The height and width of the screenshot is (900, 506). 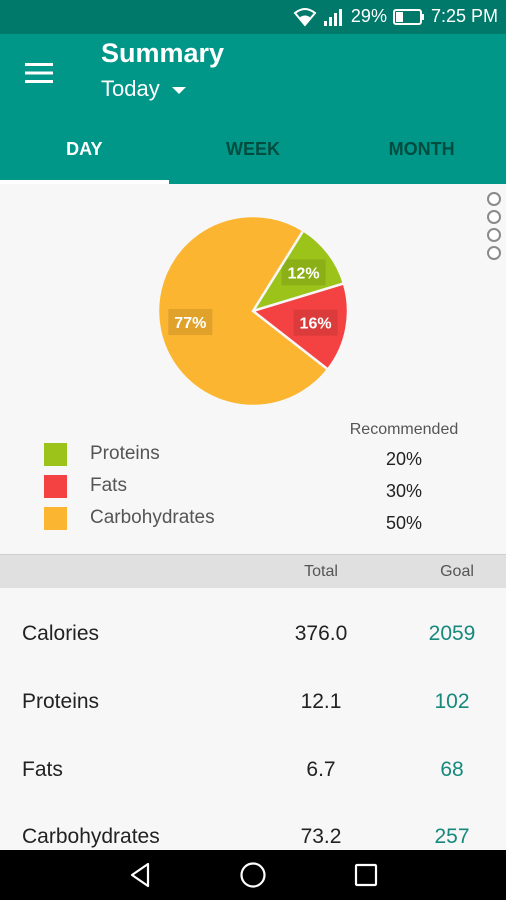 What do you see at coordinates (452, 769) in the screenshot?
I see `row-goal: 68` at bounding box center [452, 769].